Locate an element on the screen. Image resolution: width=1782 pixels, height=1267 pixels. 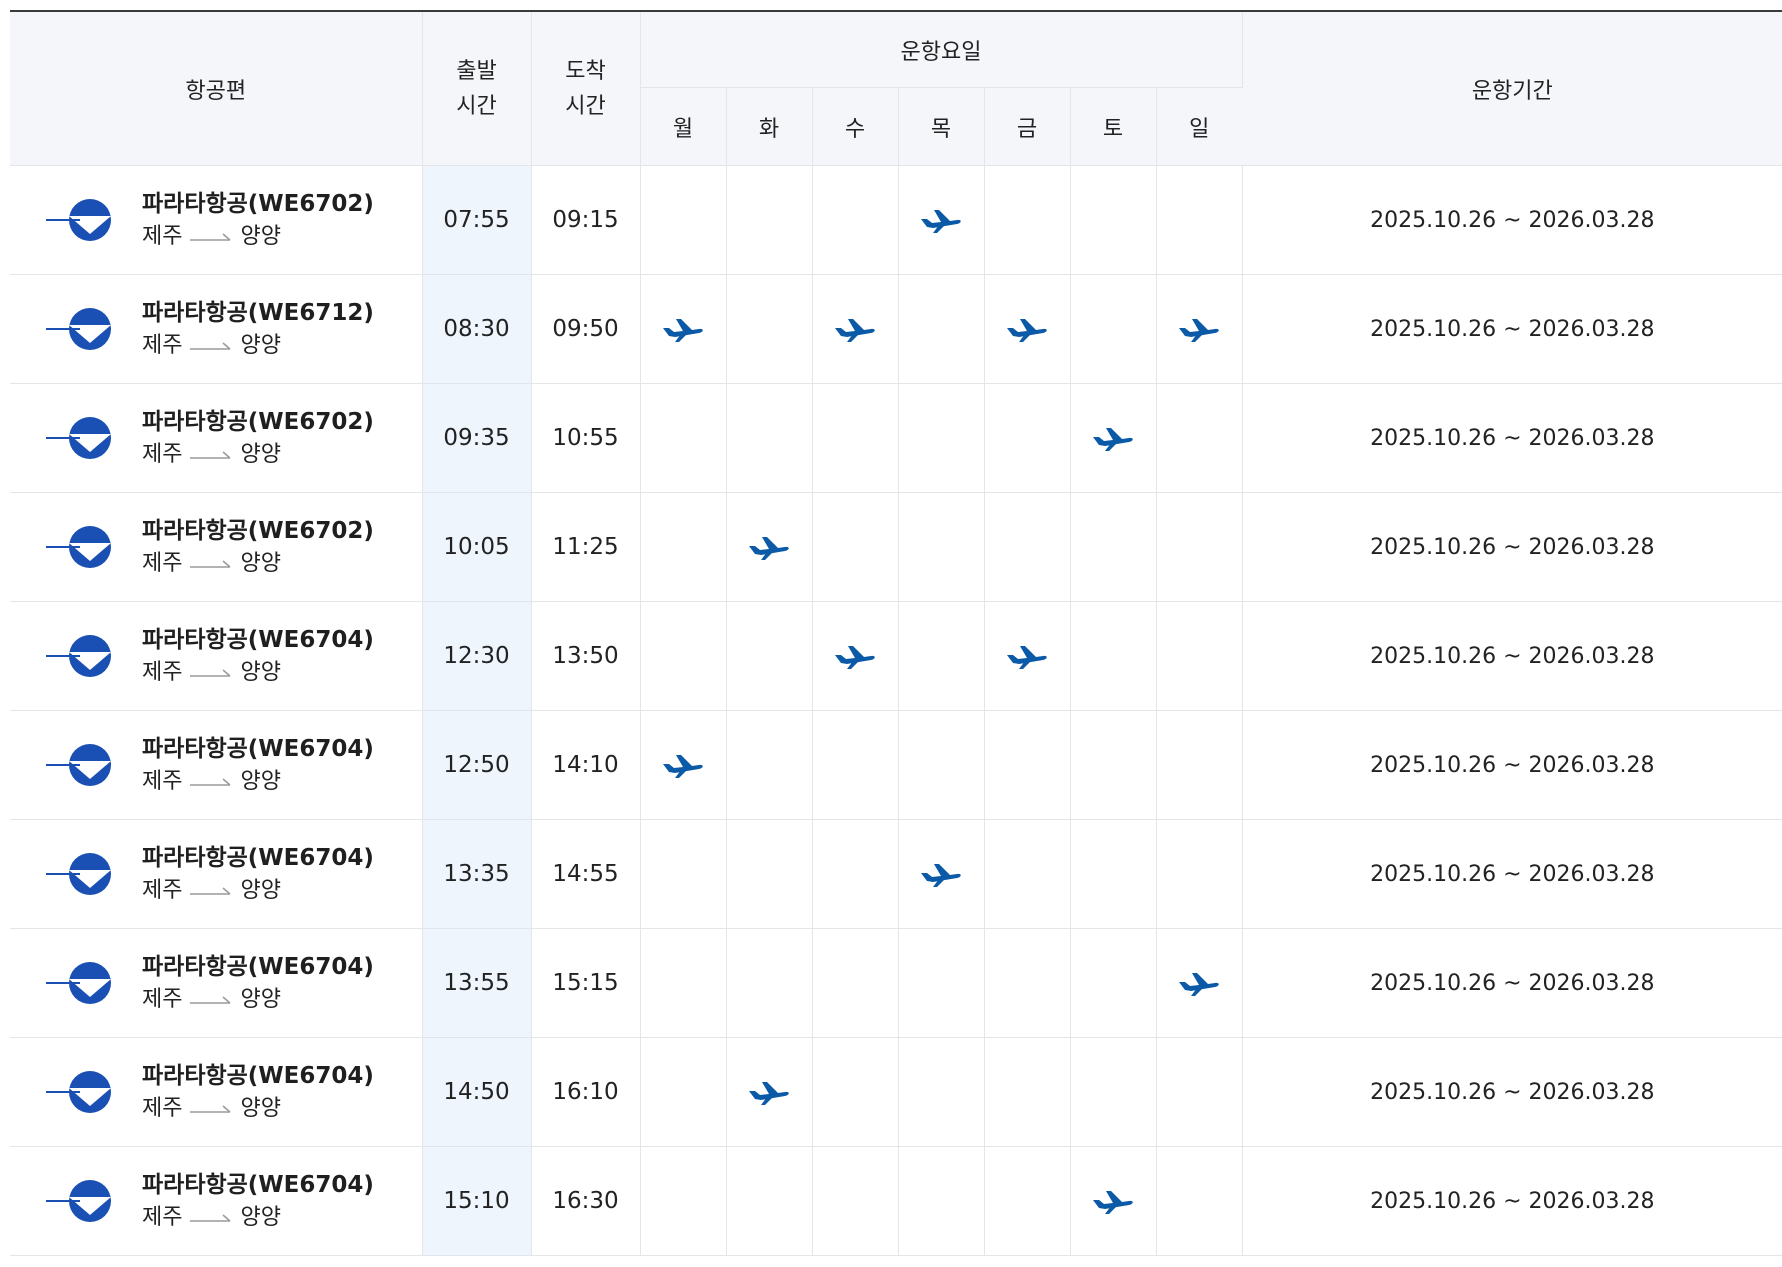
header-day-sun: 일 is located at coordinates (1199, 126).